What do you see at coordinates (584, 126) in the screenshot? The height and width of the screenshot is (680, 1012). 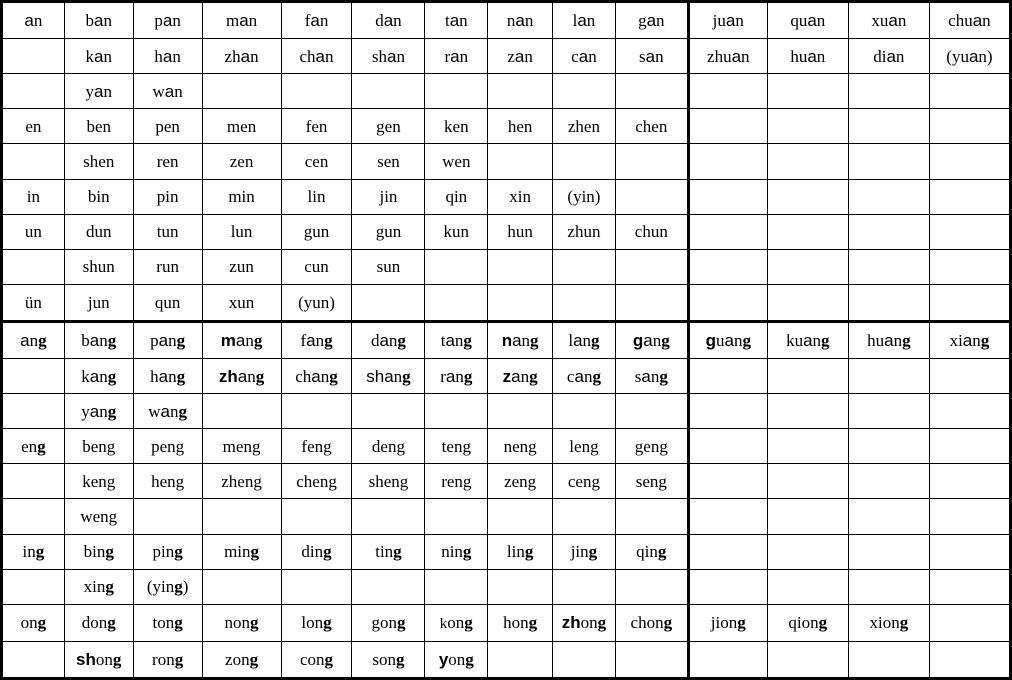 I see `syllable-cell-zhen: zhen` at bounding box center [584, 126].